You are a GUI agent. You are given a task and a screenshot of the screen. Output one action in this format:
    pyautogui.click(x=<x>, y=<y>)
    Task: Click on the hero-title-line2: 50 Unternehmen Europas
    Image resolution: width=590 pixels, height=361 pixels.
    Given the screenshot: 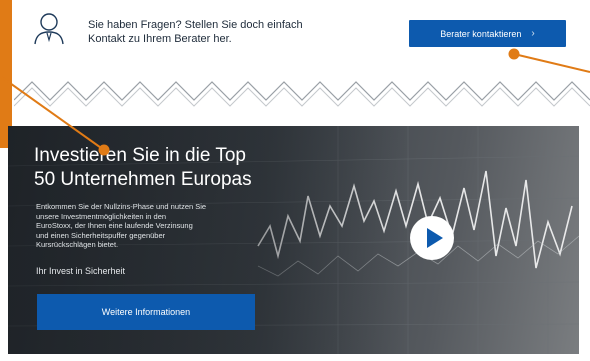 What is the action you would take?
    pyautogui.click(x=143, y=179)
    